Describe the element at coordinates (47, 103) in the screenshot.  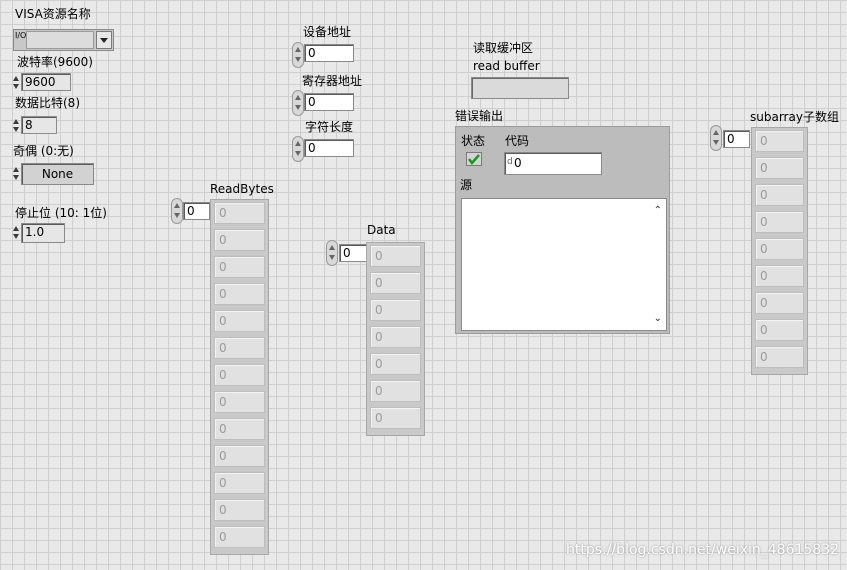
I see `databits-label: 数据比特(8)` at that location.